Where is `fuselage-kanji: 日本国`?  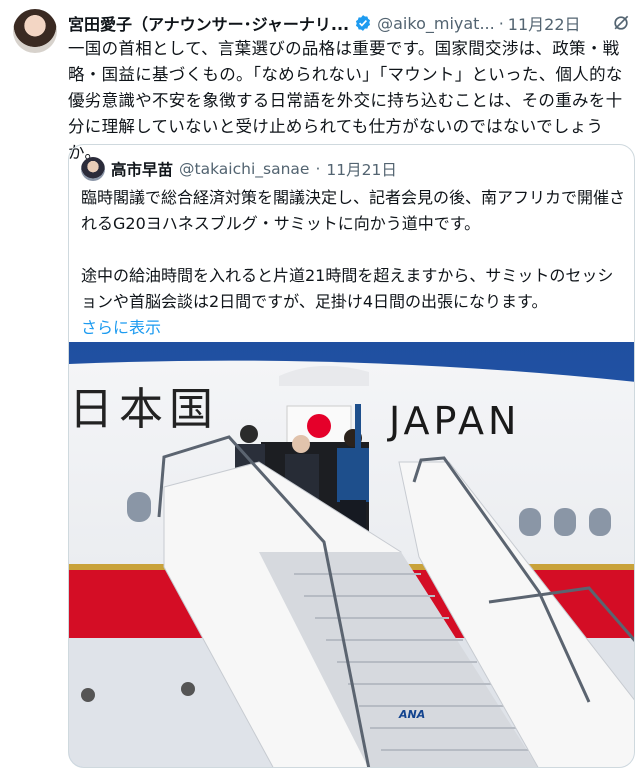 fuselage-kanji: 日本国 is located at coordinates (144, 409).